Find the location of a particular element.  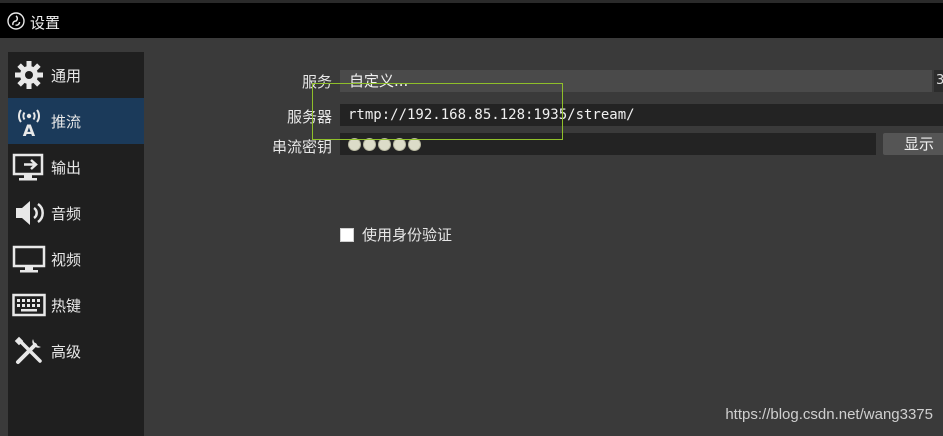

obs-logo-icon is located at coordinates (16, 21).